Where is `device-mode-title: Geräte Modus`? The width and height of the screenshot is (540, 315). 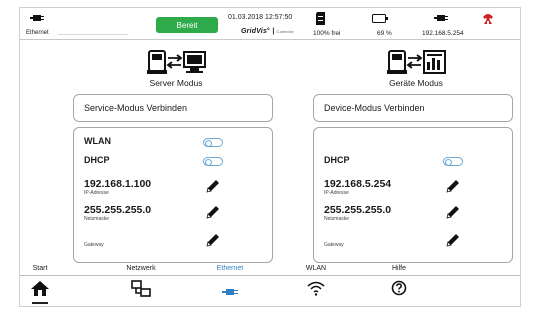 device-mode-title: Geräte Modus is located at coordinates (416, 83).